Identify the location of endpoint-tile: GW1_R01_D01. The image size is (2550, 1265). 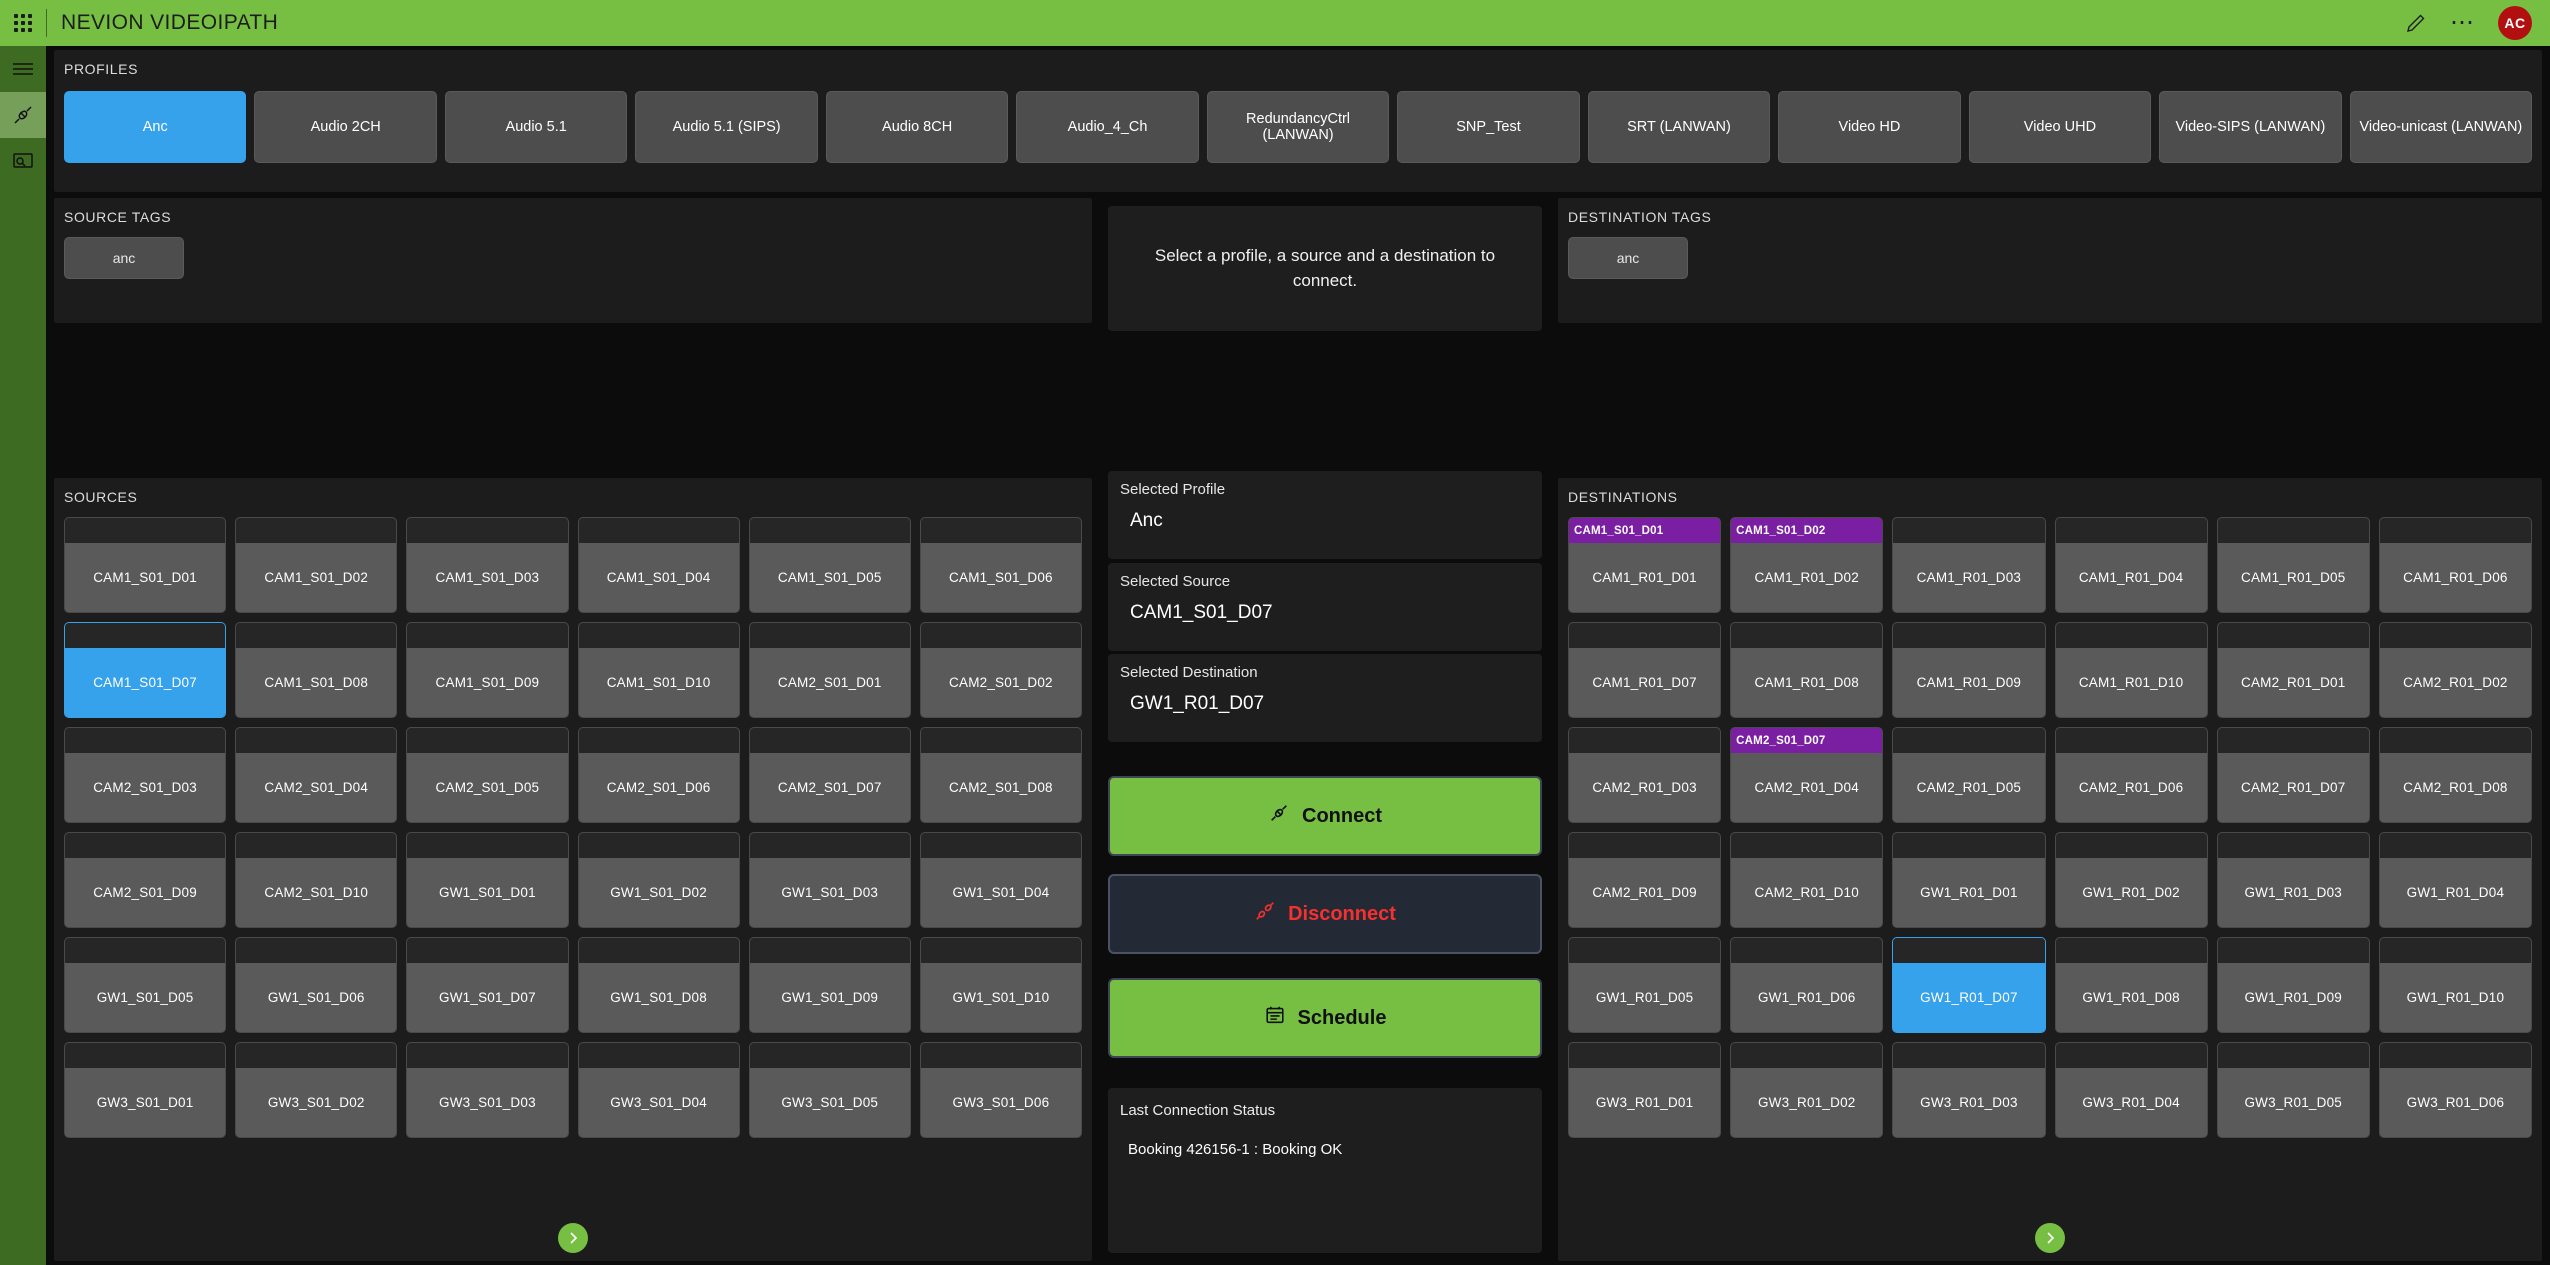
(1969, 880).